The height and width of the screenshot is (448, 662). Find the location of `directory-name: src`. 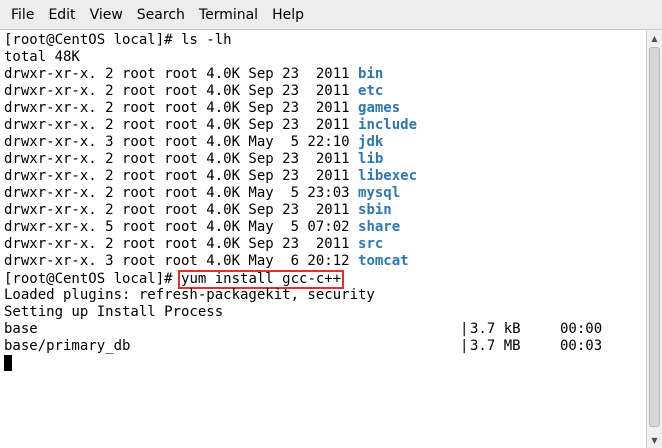

directory-name: src is located at coordinates (371, 244).